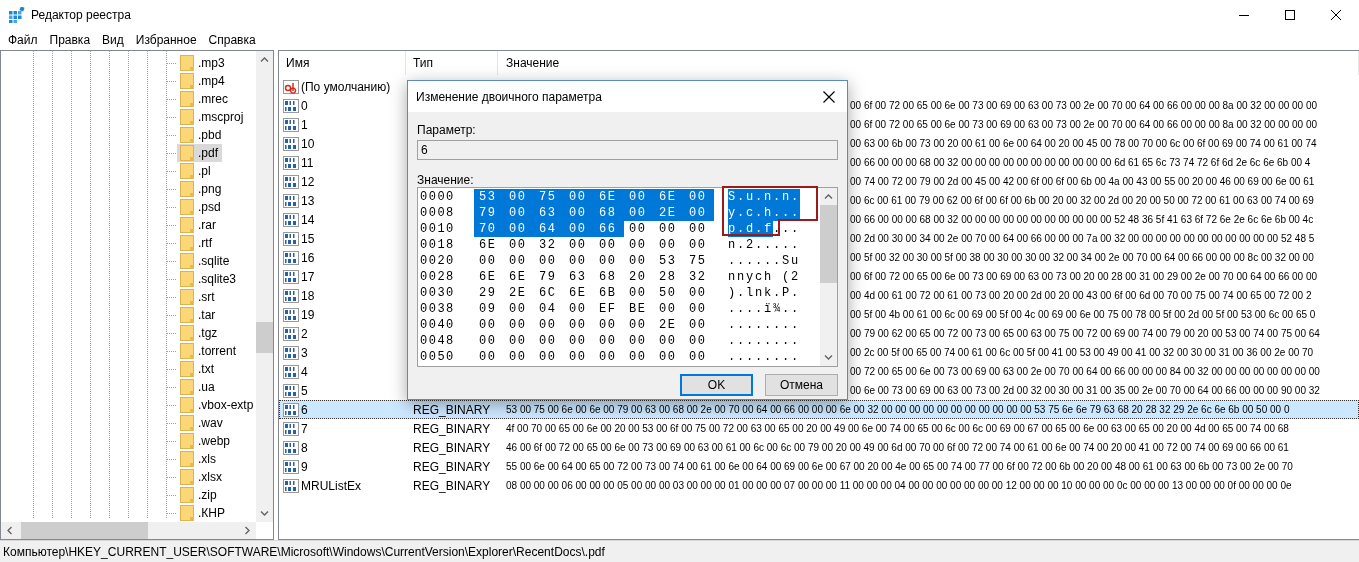 This screenshot has width=1359, height=562. I want to click on column-header: Тип, so click(452, 63).